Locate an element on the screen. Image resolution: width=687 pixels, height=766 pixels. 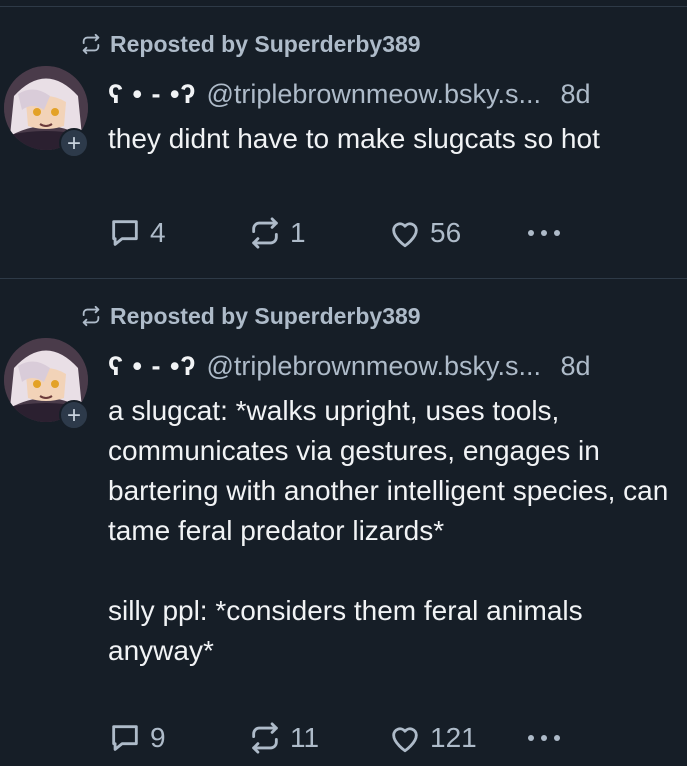
repost-count: 1 is located at coordinates (298, 232).